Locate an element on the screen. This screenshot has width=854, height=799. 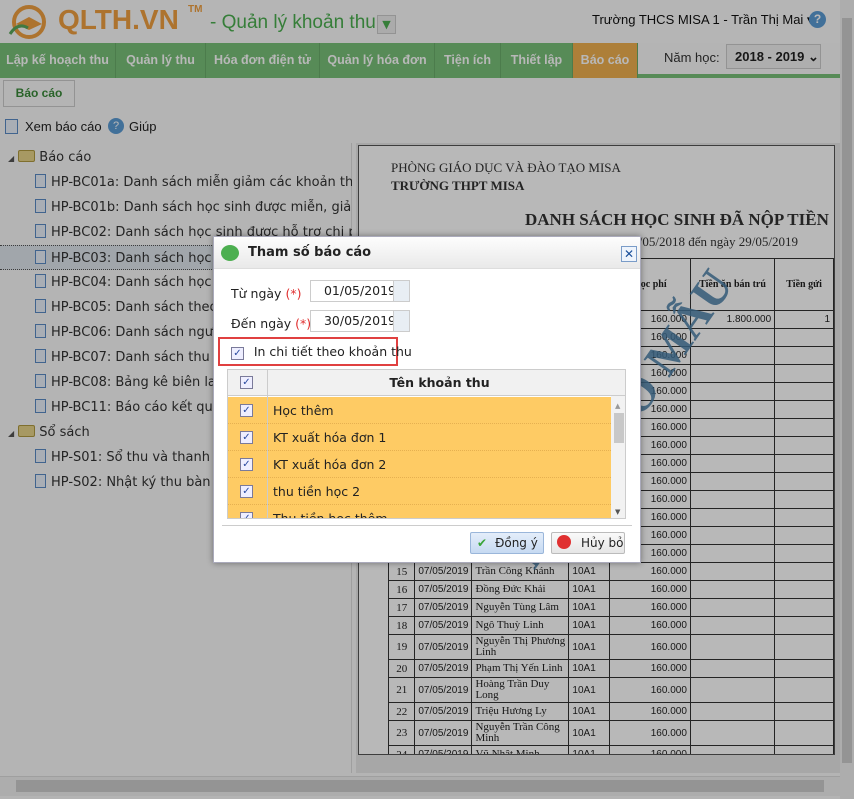
divider is located at coordinates (427, 525).